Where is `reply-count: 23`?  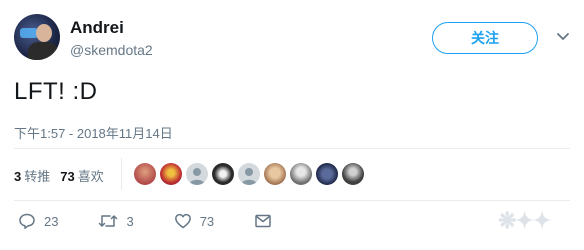
reply-count: 23 is located at coordinates (51, 221).